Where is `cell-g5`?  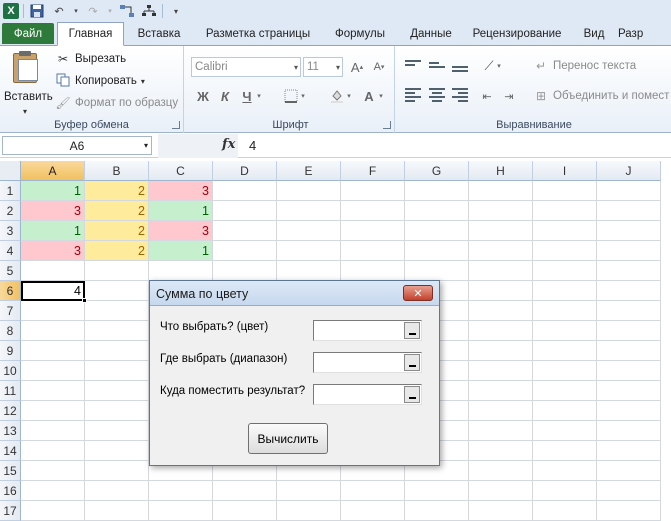
cell-g5 is located at coordinates (437, 271).